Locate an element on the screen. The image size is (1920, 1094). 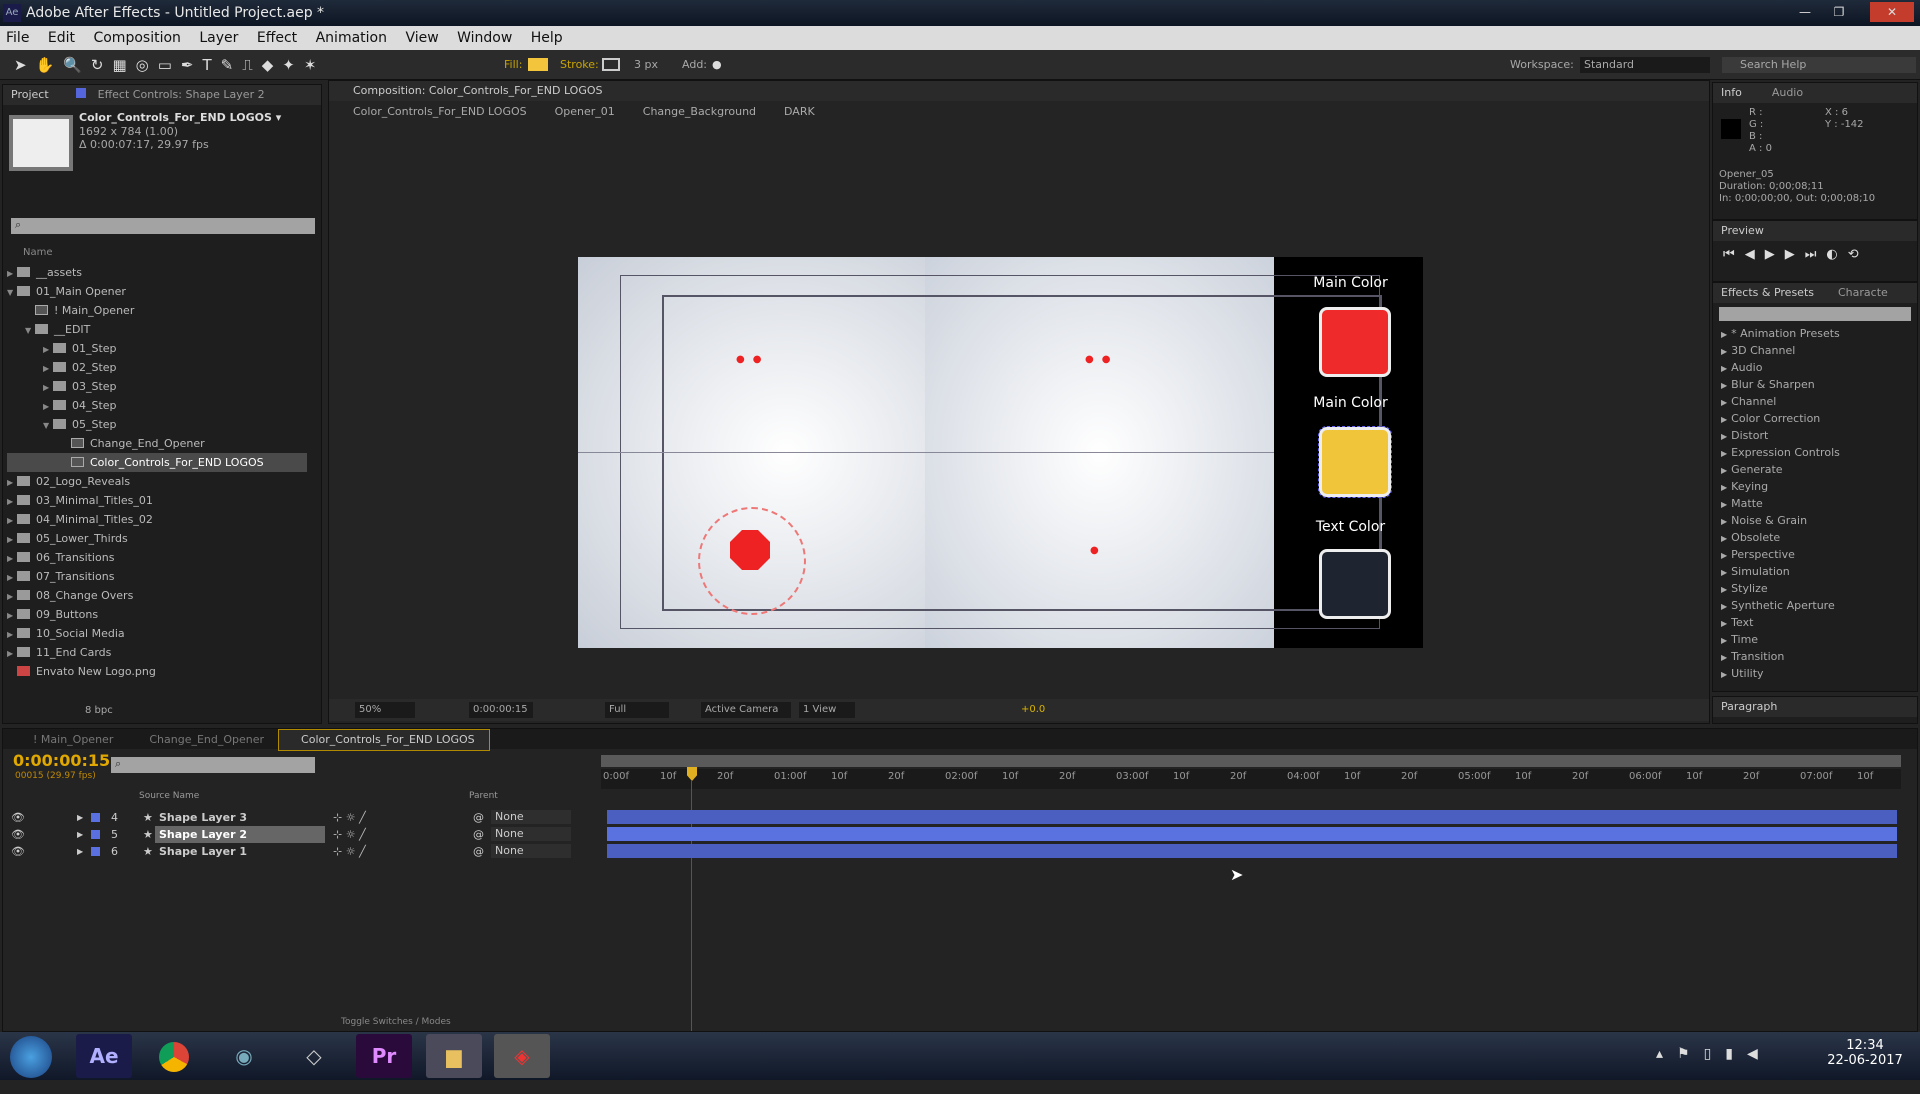
effect-category: ▶ Audio is located at coordinates (1815, 367).